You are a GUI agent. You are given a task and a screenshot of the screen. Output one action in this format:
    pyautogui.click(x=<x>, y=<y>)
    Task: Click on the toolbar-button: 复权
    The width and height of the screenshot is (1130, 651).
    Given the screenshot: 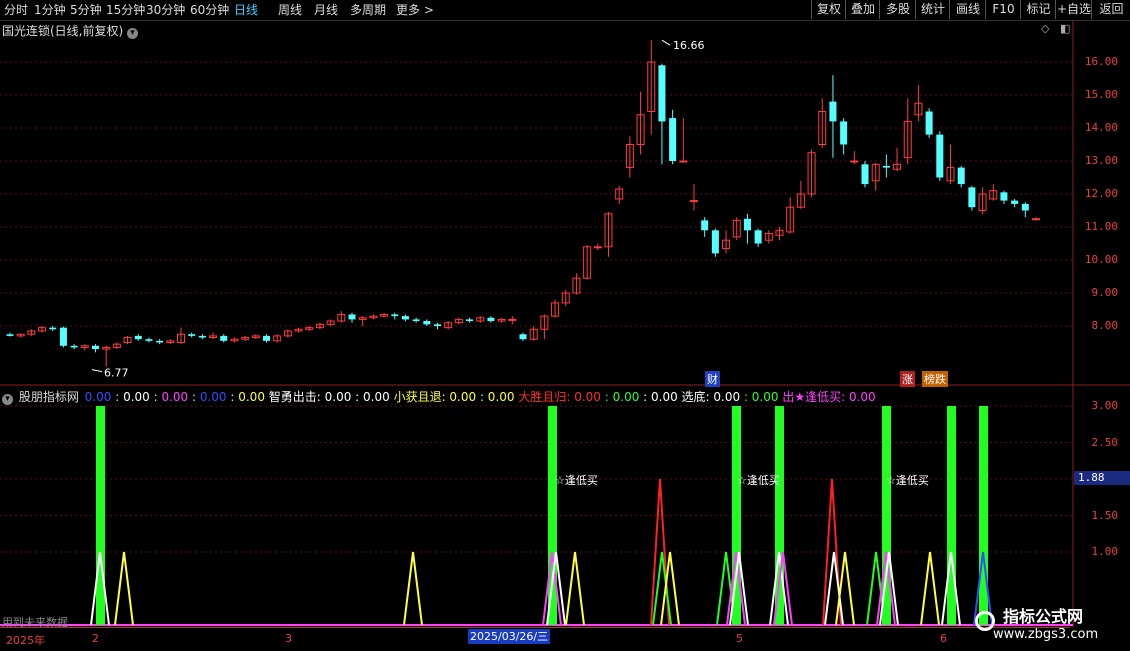 What is the action you would take?
    pyautogui.click(x=828, y=9)
    